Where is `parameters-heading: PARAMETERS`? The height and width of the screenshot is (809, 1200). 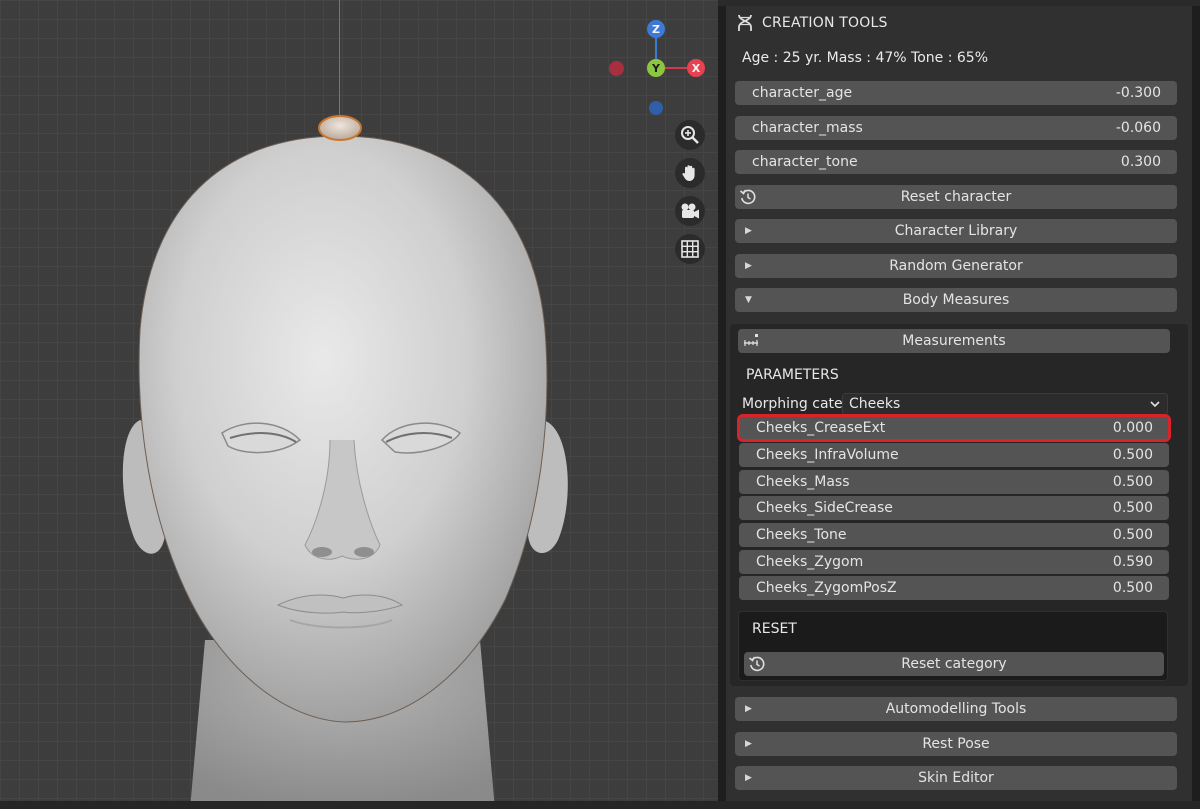
parameters-heading: PARAMETERS is located at coordinates (792, 375).